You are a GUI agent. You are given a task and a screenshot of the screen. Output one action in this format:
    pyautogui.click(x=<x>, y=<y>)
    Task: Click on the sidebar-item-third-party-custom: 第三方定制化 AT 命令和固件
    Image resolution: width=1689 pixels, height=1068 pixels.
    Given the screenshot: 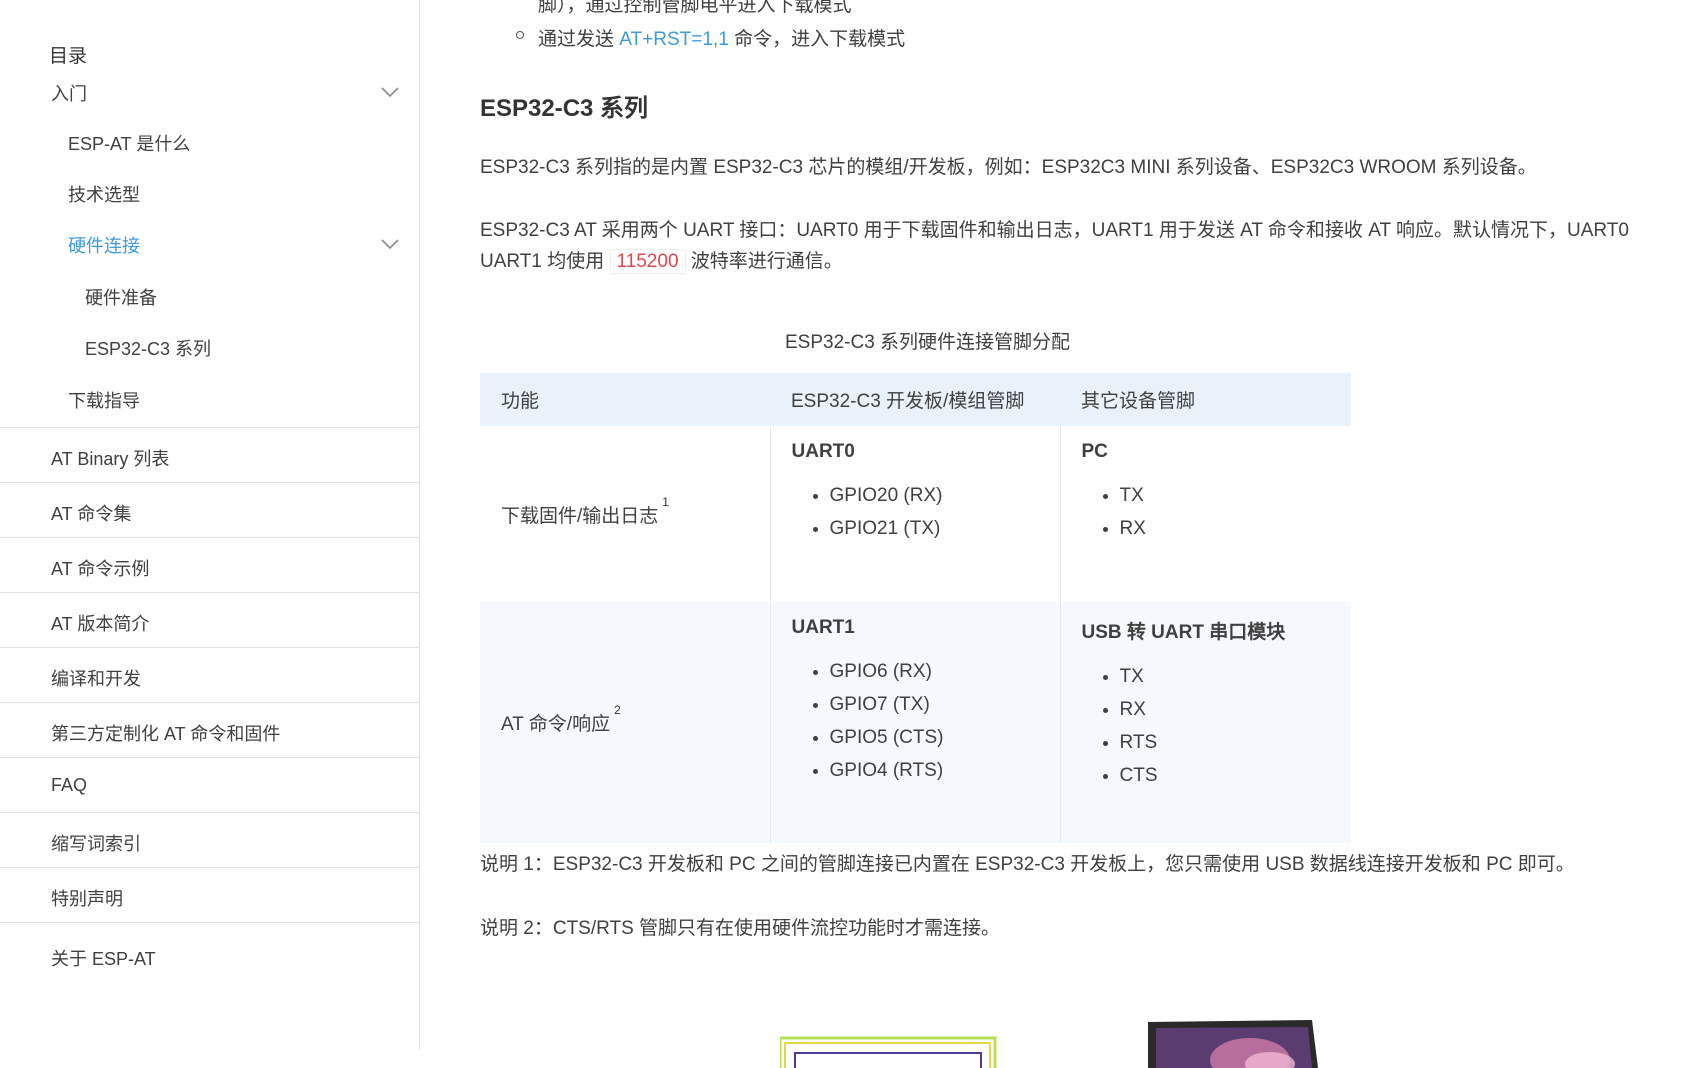 What is the action you would take?
    pyautogui.click(x=209, y=730)
    